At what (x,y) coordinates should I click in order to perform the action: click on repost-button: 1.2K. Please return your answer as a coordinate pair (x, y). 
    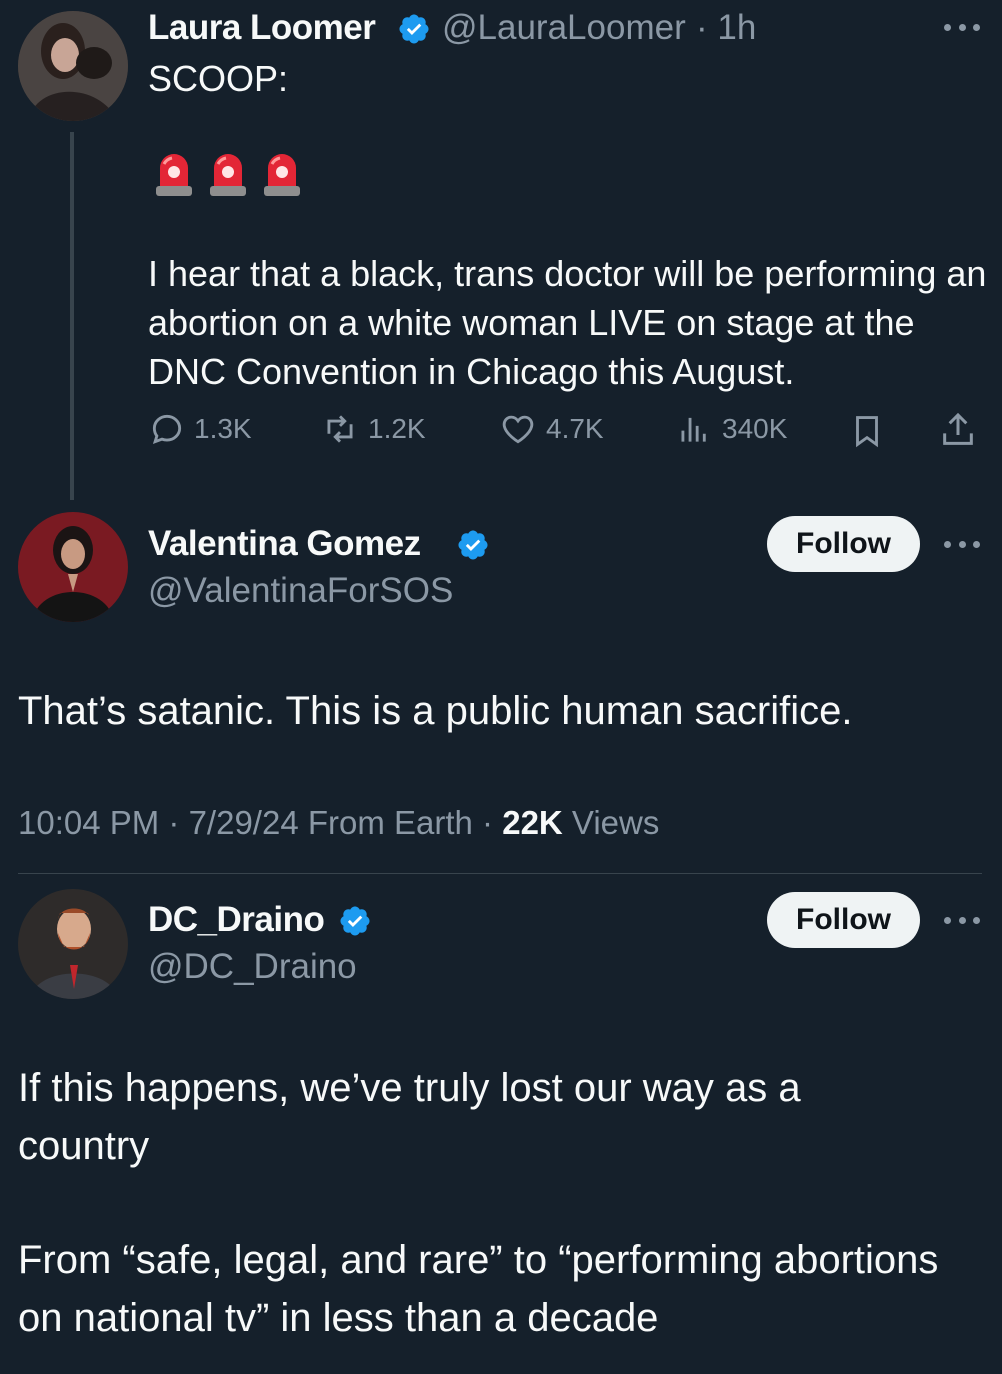
    Looking at the image, I should click on (373, 429).